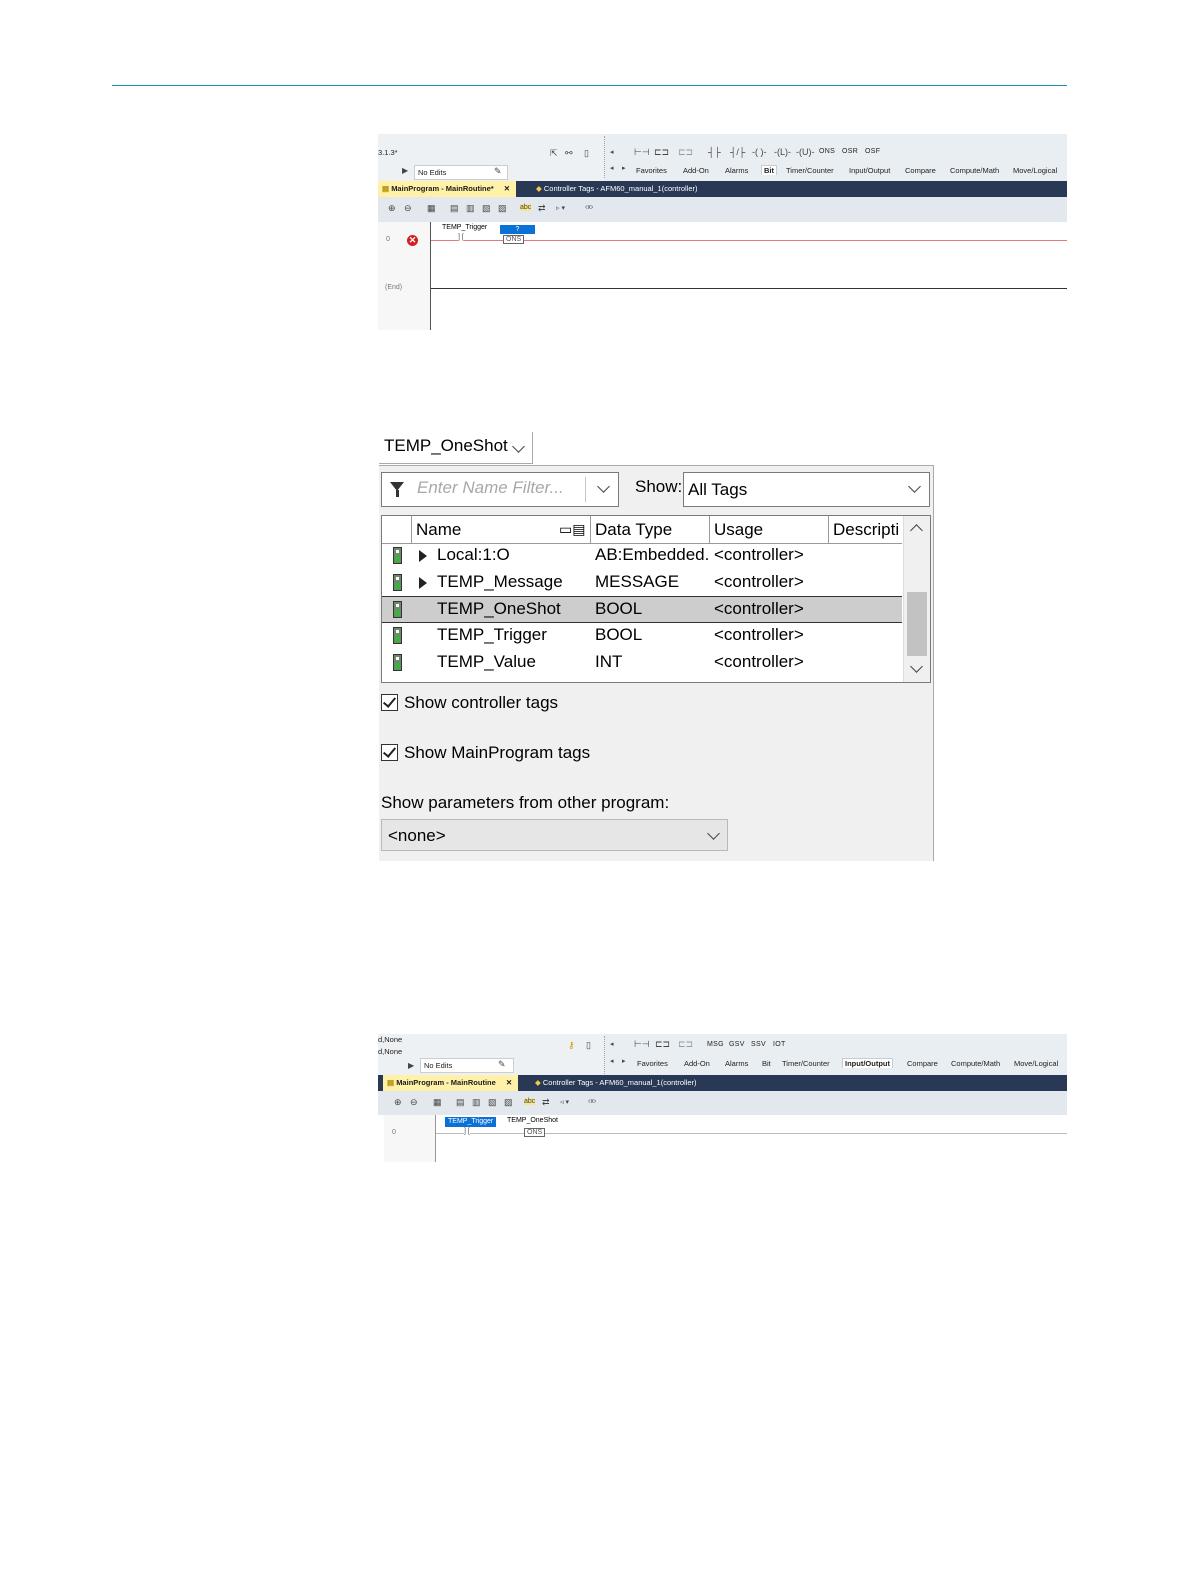 This screenshot has height=1584, width=1191. What do you see at coordinates (779, 1044) in the screenshot?
I see `iot-instruction-button: IOT` at bounding box center [779, 1044].